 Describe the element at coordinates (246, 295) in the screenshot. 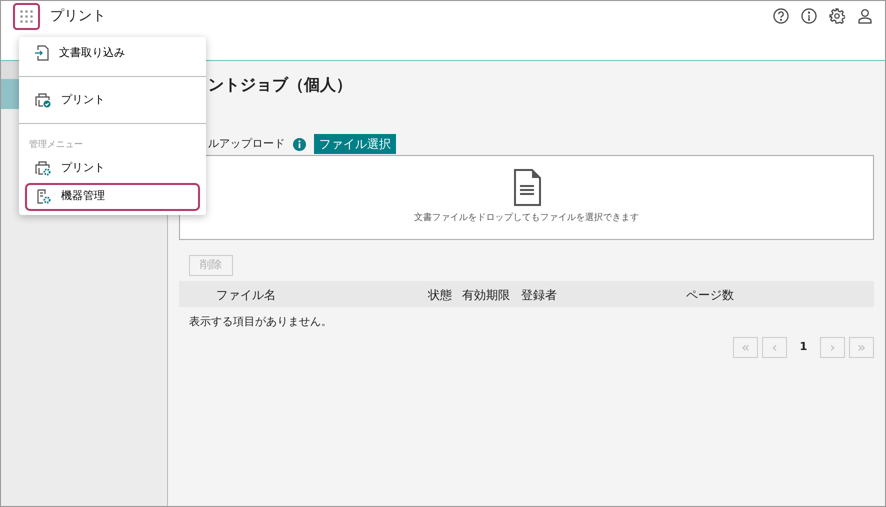

I see `column-header: ファイル名` at that location.